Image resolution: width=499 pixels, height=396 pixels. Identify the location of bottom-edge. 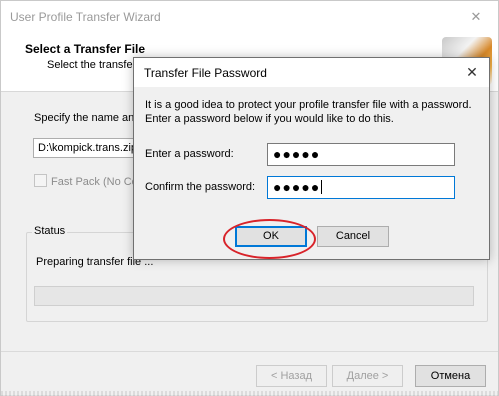
(249, 393).